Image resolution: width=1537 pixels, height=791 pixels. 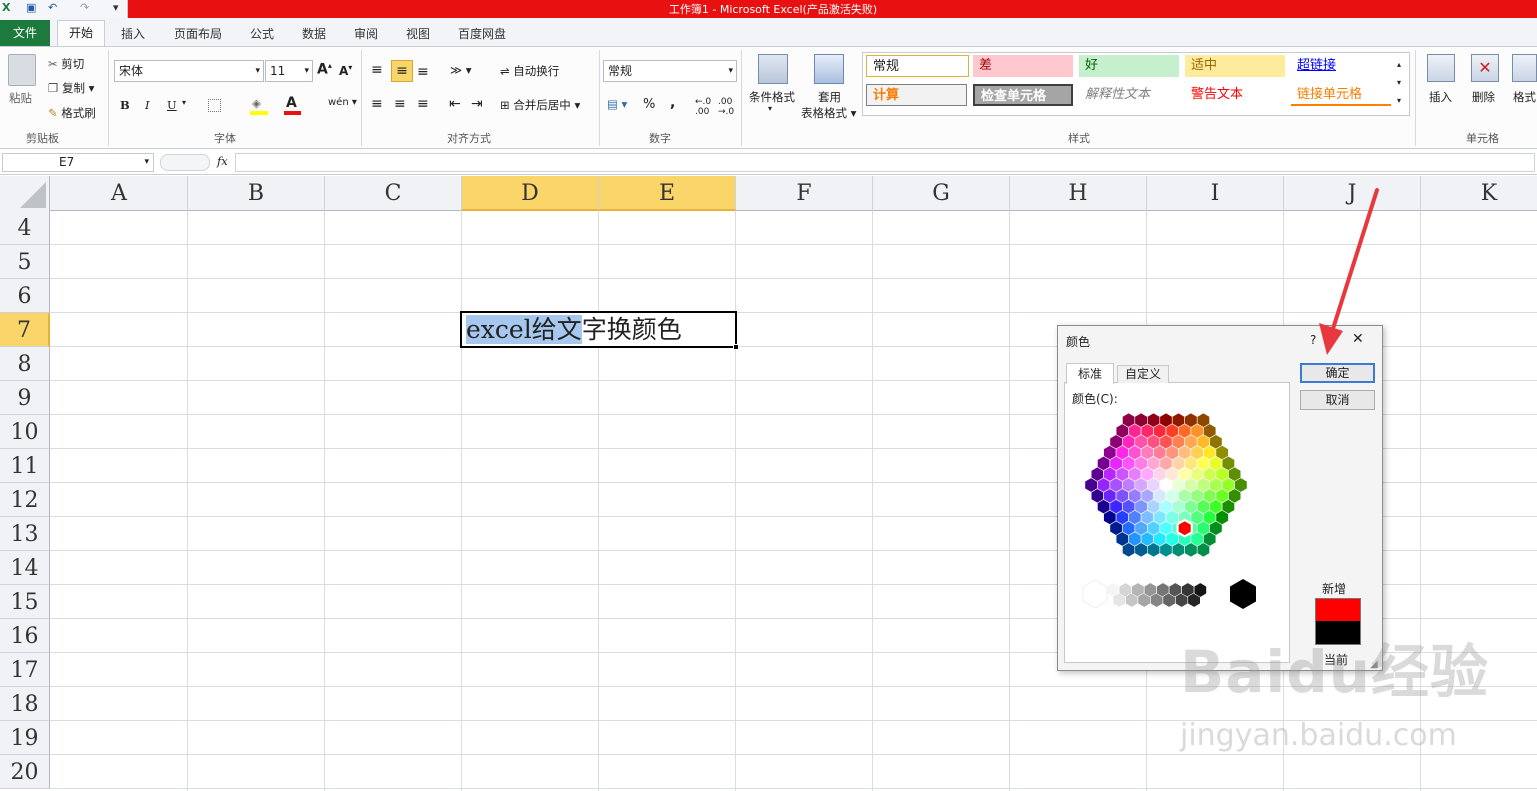 What do you see at coordinates (25, 398) in the screenshot?
I see `row-header-9: 9` at bounding box center [25, 398].